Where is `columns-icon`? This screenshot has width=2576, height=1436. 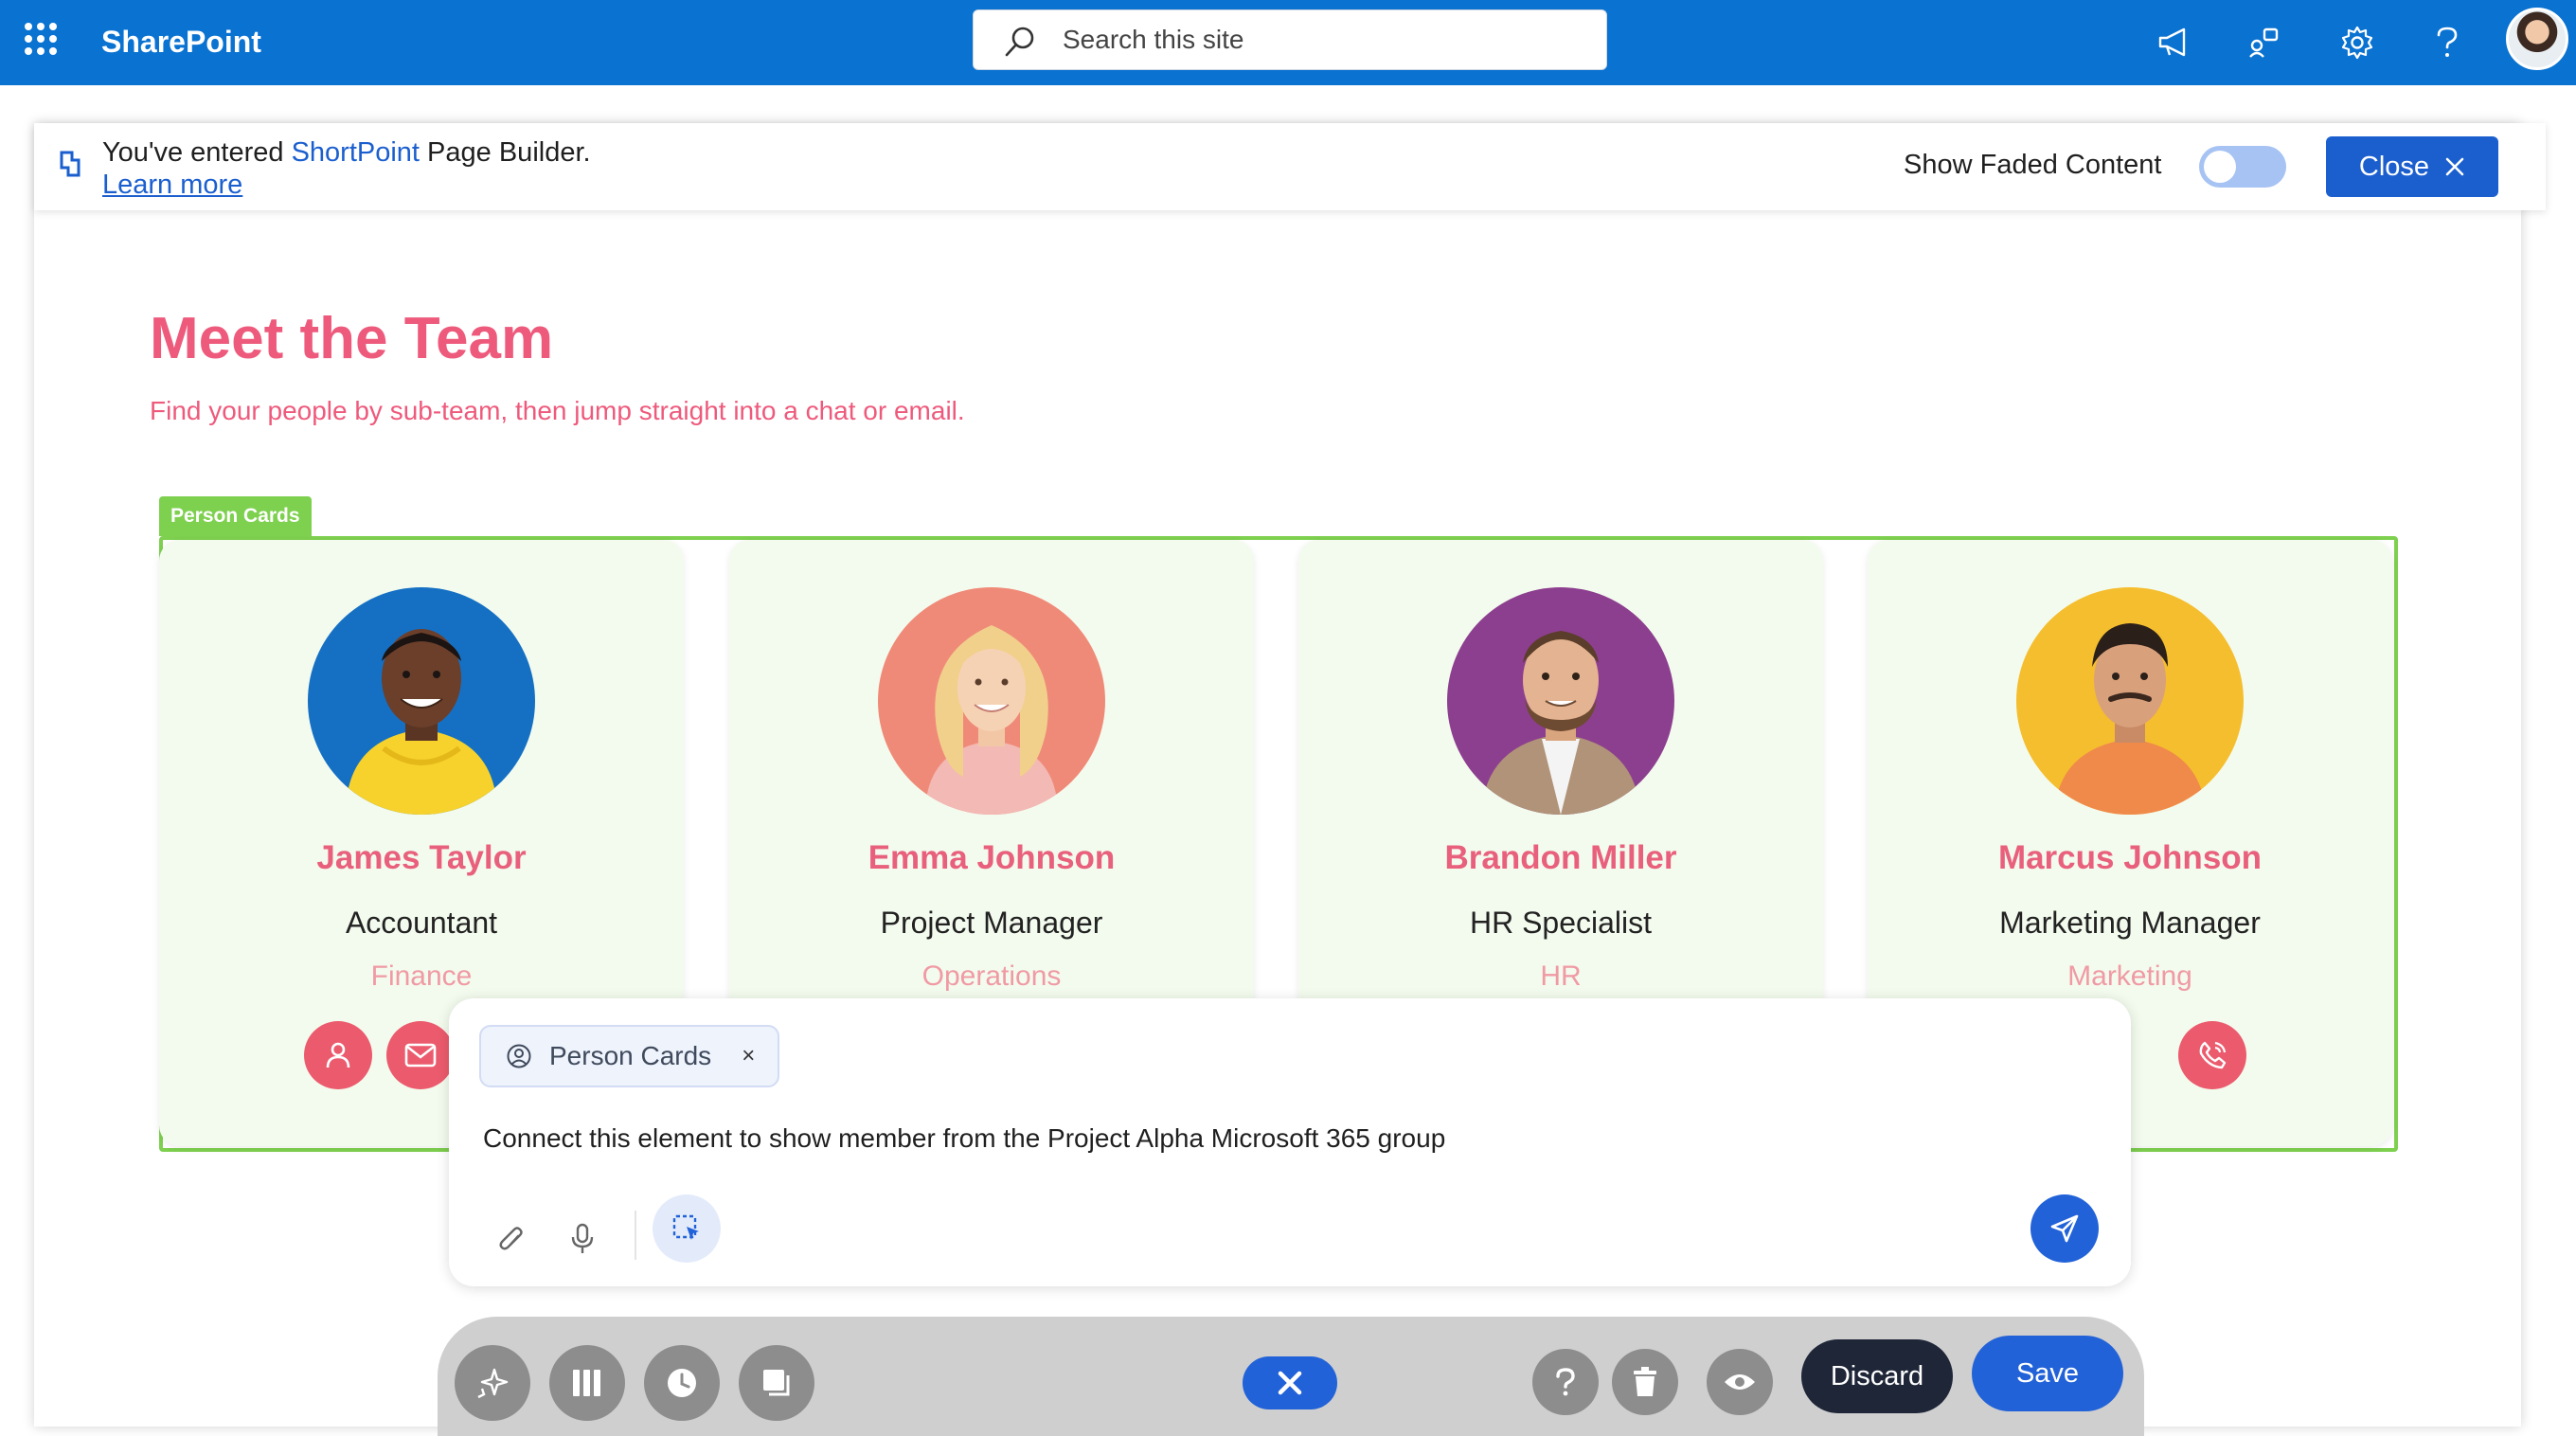
columns-icon is located at coordinates (586, 1383).